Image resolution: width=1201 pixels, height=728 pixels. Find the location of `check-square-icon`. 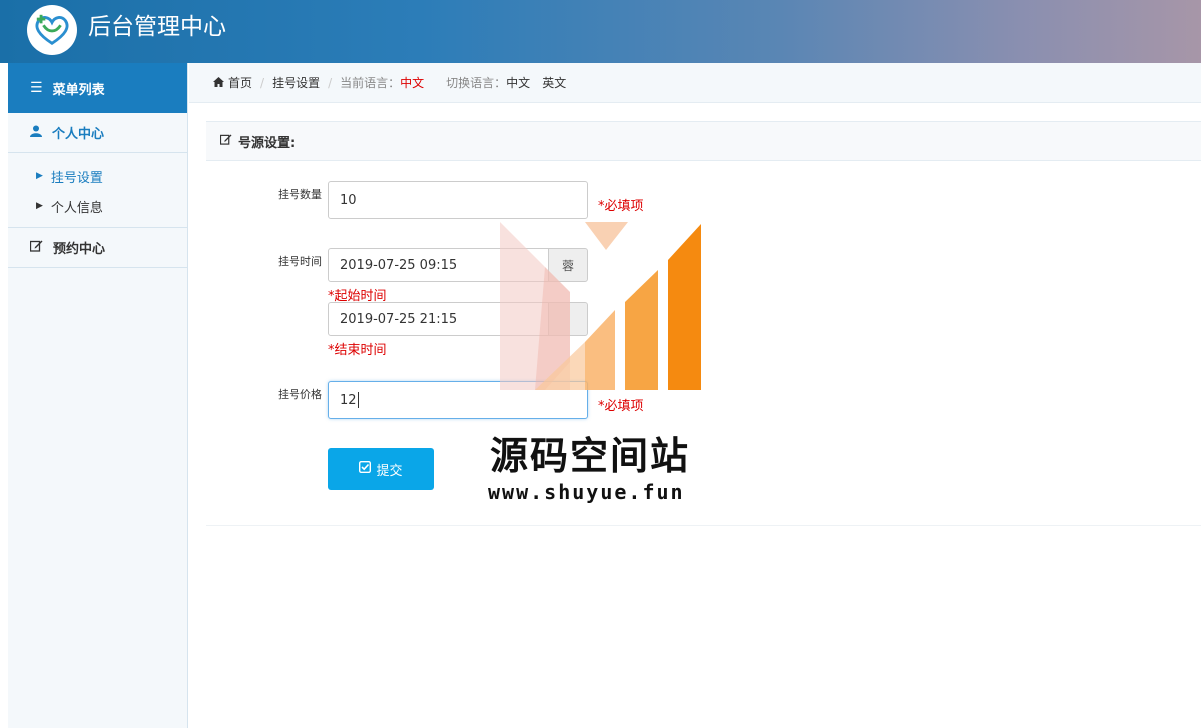

check-square-icon is located at coordinates (365, 468).